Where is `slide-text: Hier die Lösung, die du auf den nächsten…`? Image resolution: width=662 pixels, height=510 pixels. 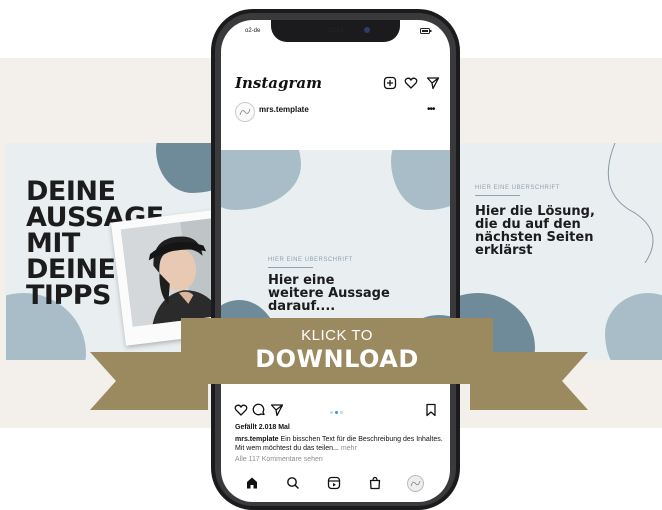
slide-text: Hier die Lösung, die du auf den nächsten… is located at coordinates (535, 231).